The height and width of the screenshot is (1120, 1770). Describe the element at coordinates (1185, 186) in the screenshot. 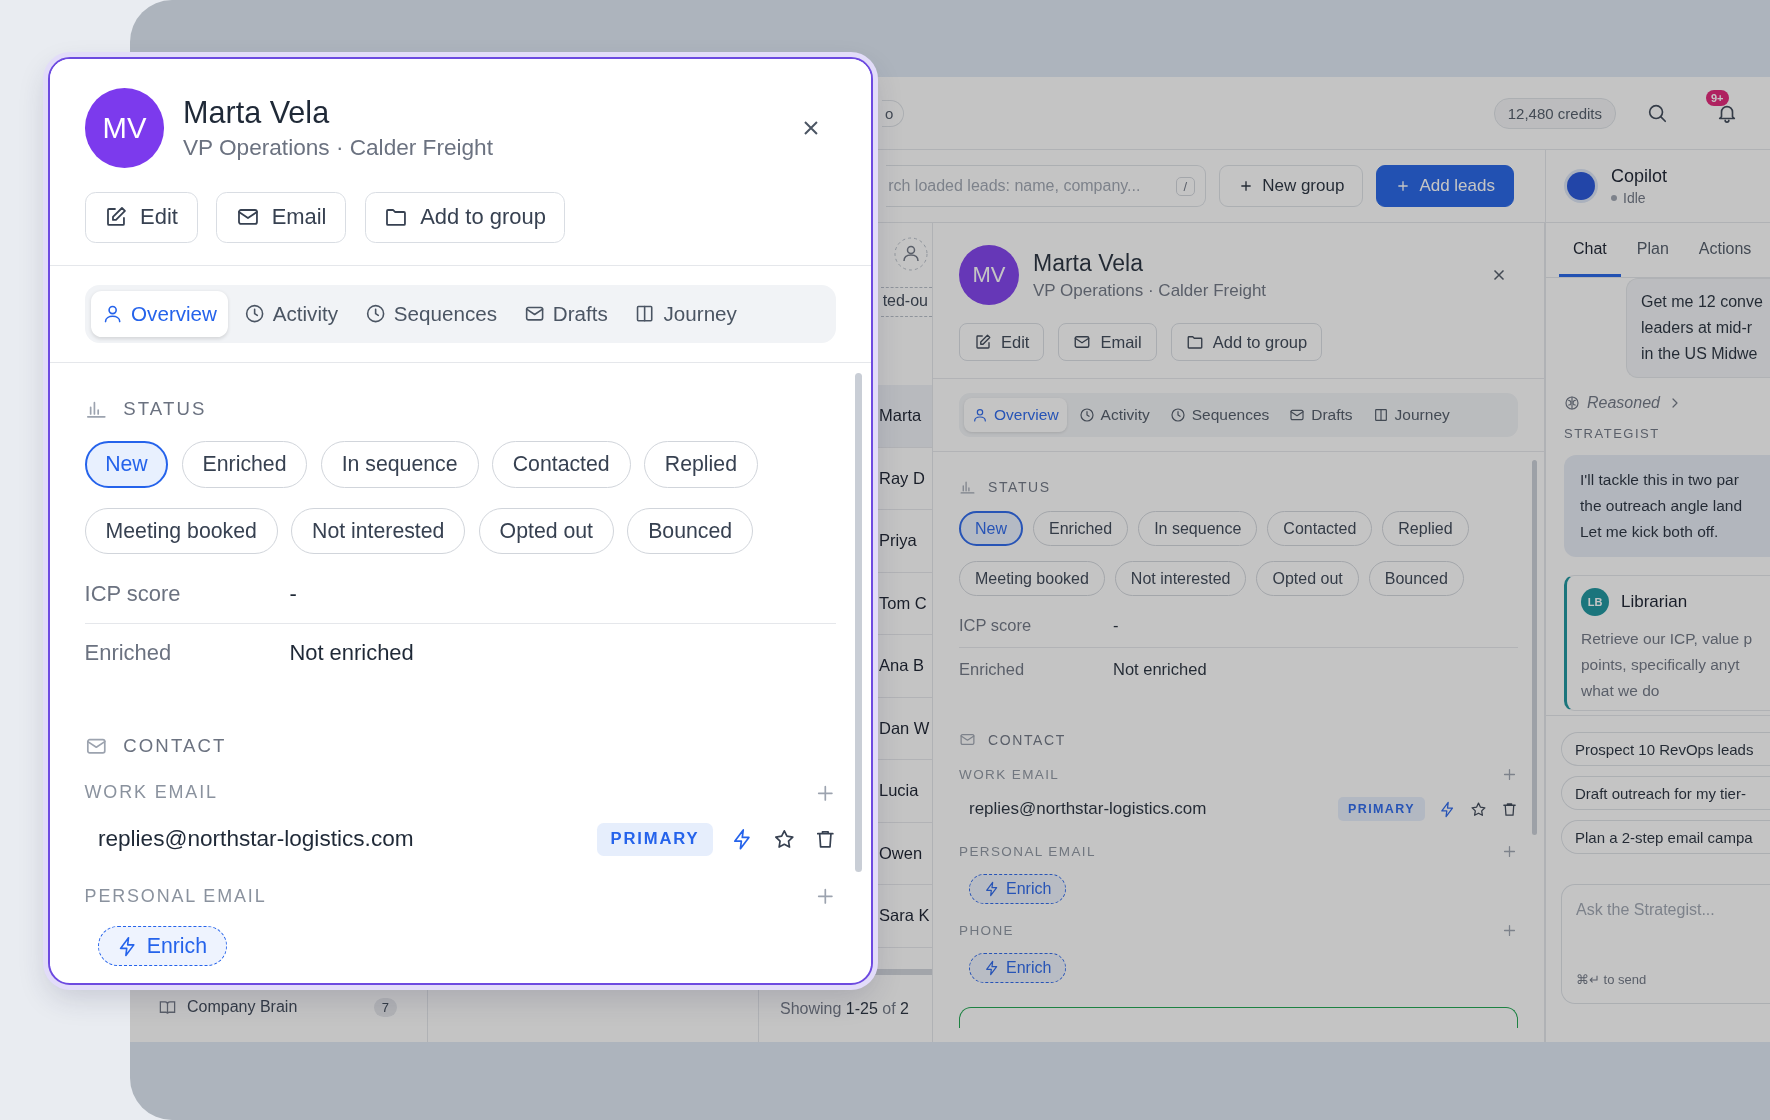

I see `shortcut-key: /` at that location.